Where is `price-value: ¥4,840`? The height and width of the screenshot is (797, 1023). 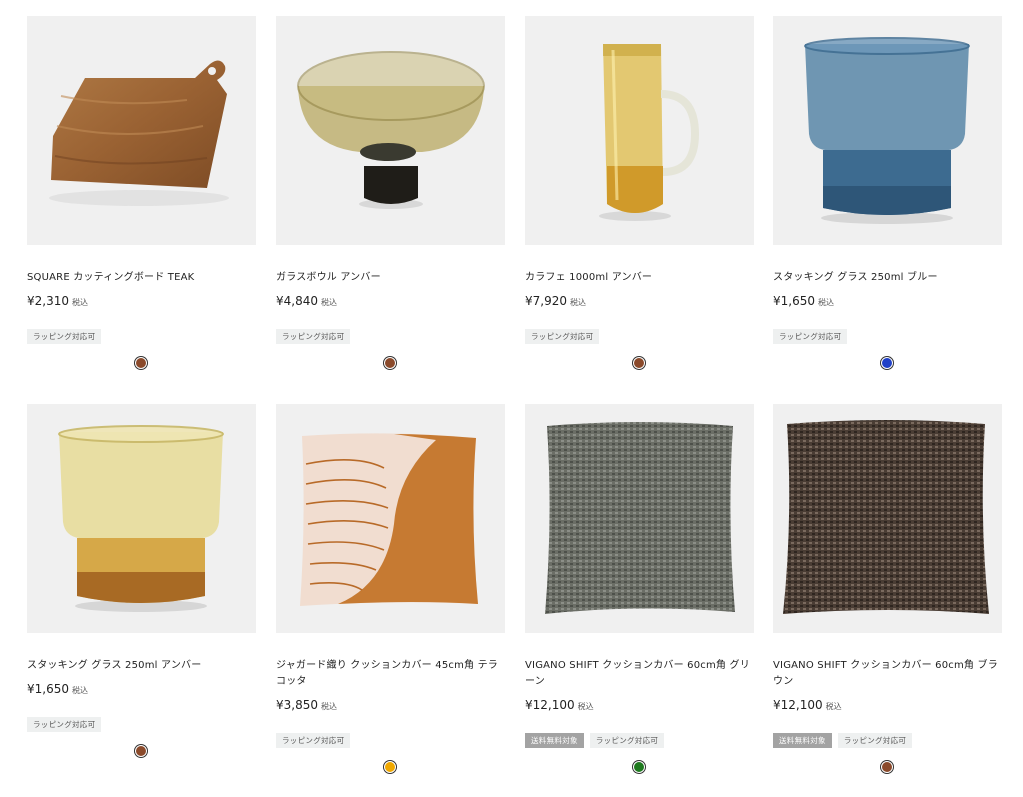
price-value: ¥4,840 is located at coordinates (297, 301).